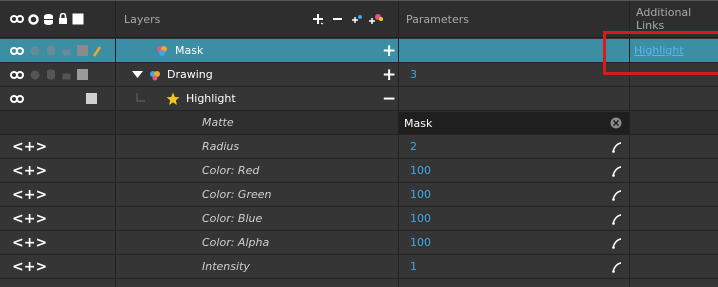 This screenshot has width=718, height=287. What do you see at coordinates (33, 19) in the screenshot?
I see `visibility-header-icon` at bounding box center [33, 19].